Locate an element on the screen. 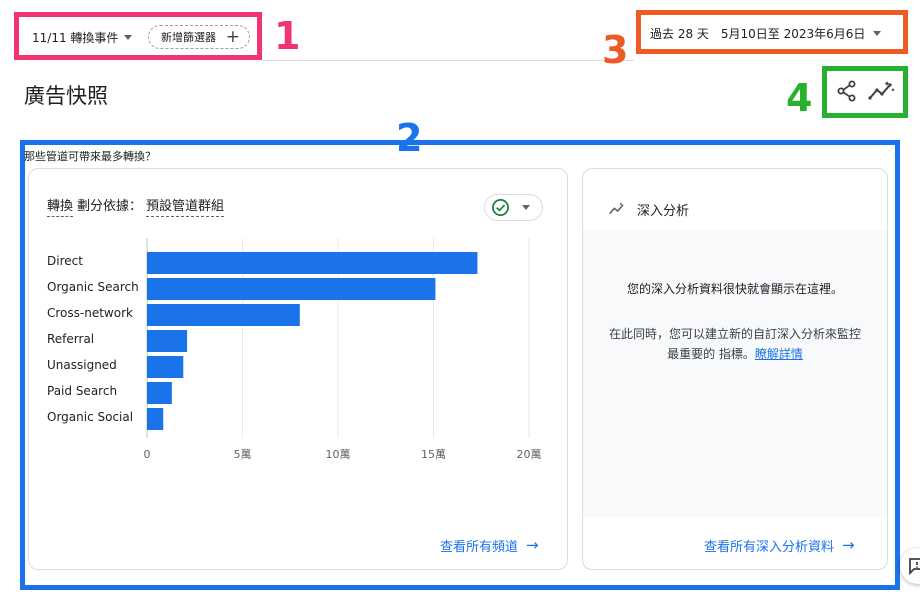 This screenshot has width=920, height=596. view-all-channels-link: 查看所有頻道 → is located at coordinates (489, 545).